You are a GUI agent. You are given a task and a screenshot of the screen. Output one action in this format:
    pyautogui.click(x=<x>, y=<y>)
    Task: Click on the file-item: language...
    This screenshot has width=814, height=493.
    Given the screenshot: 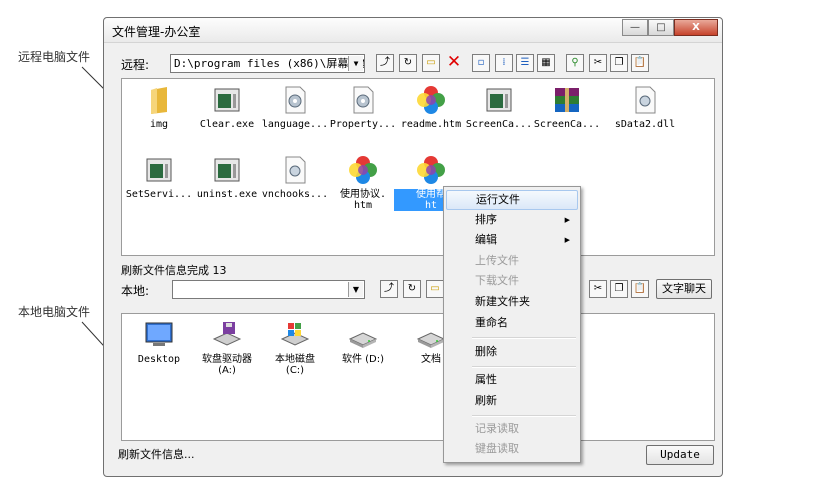 What is the action you would take?
    pyautogui.click(x=295, y=107)
    